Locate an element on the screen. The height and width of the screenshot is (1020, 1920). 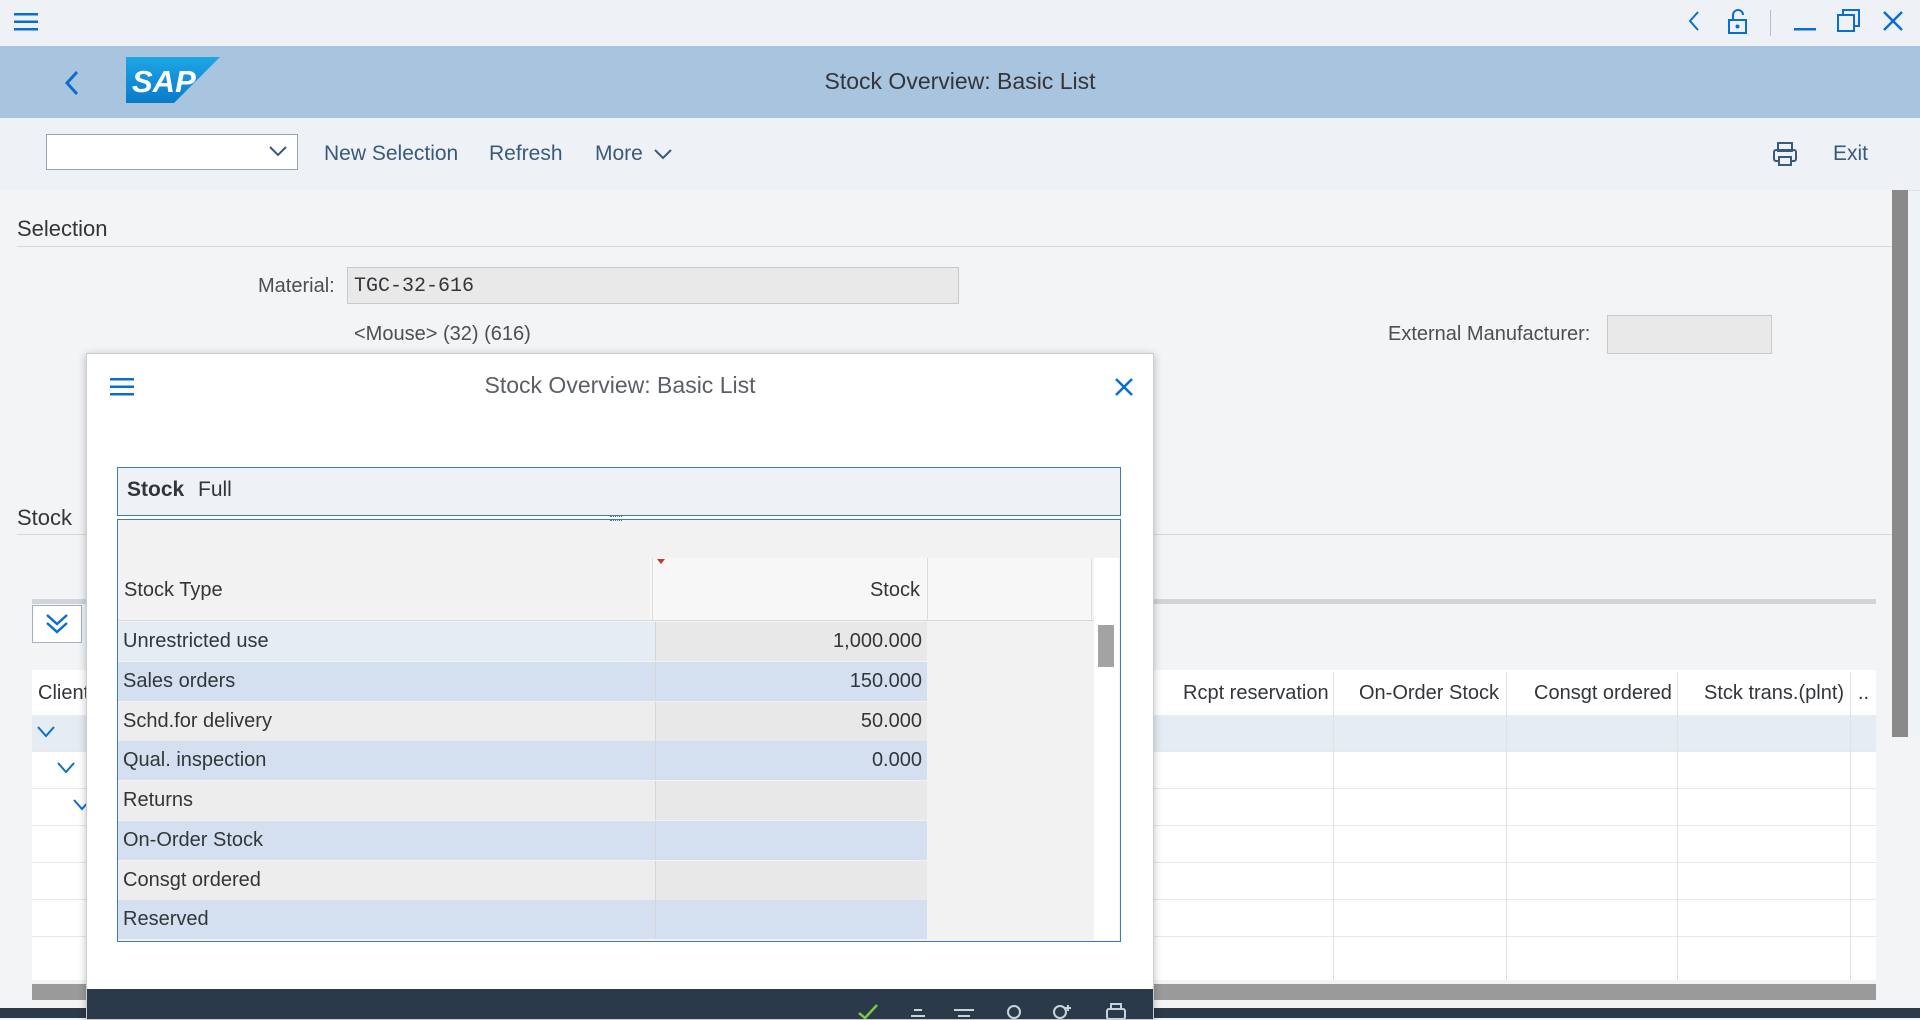
cell-stock-type: Qual. inspection is located at coordinates (386, 761).